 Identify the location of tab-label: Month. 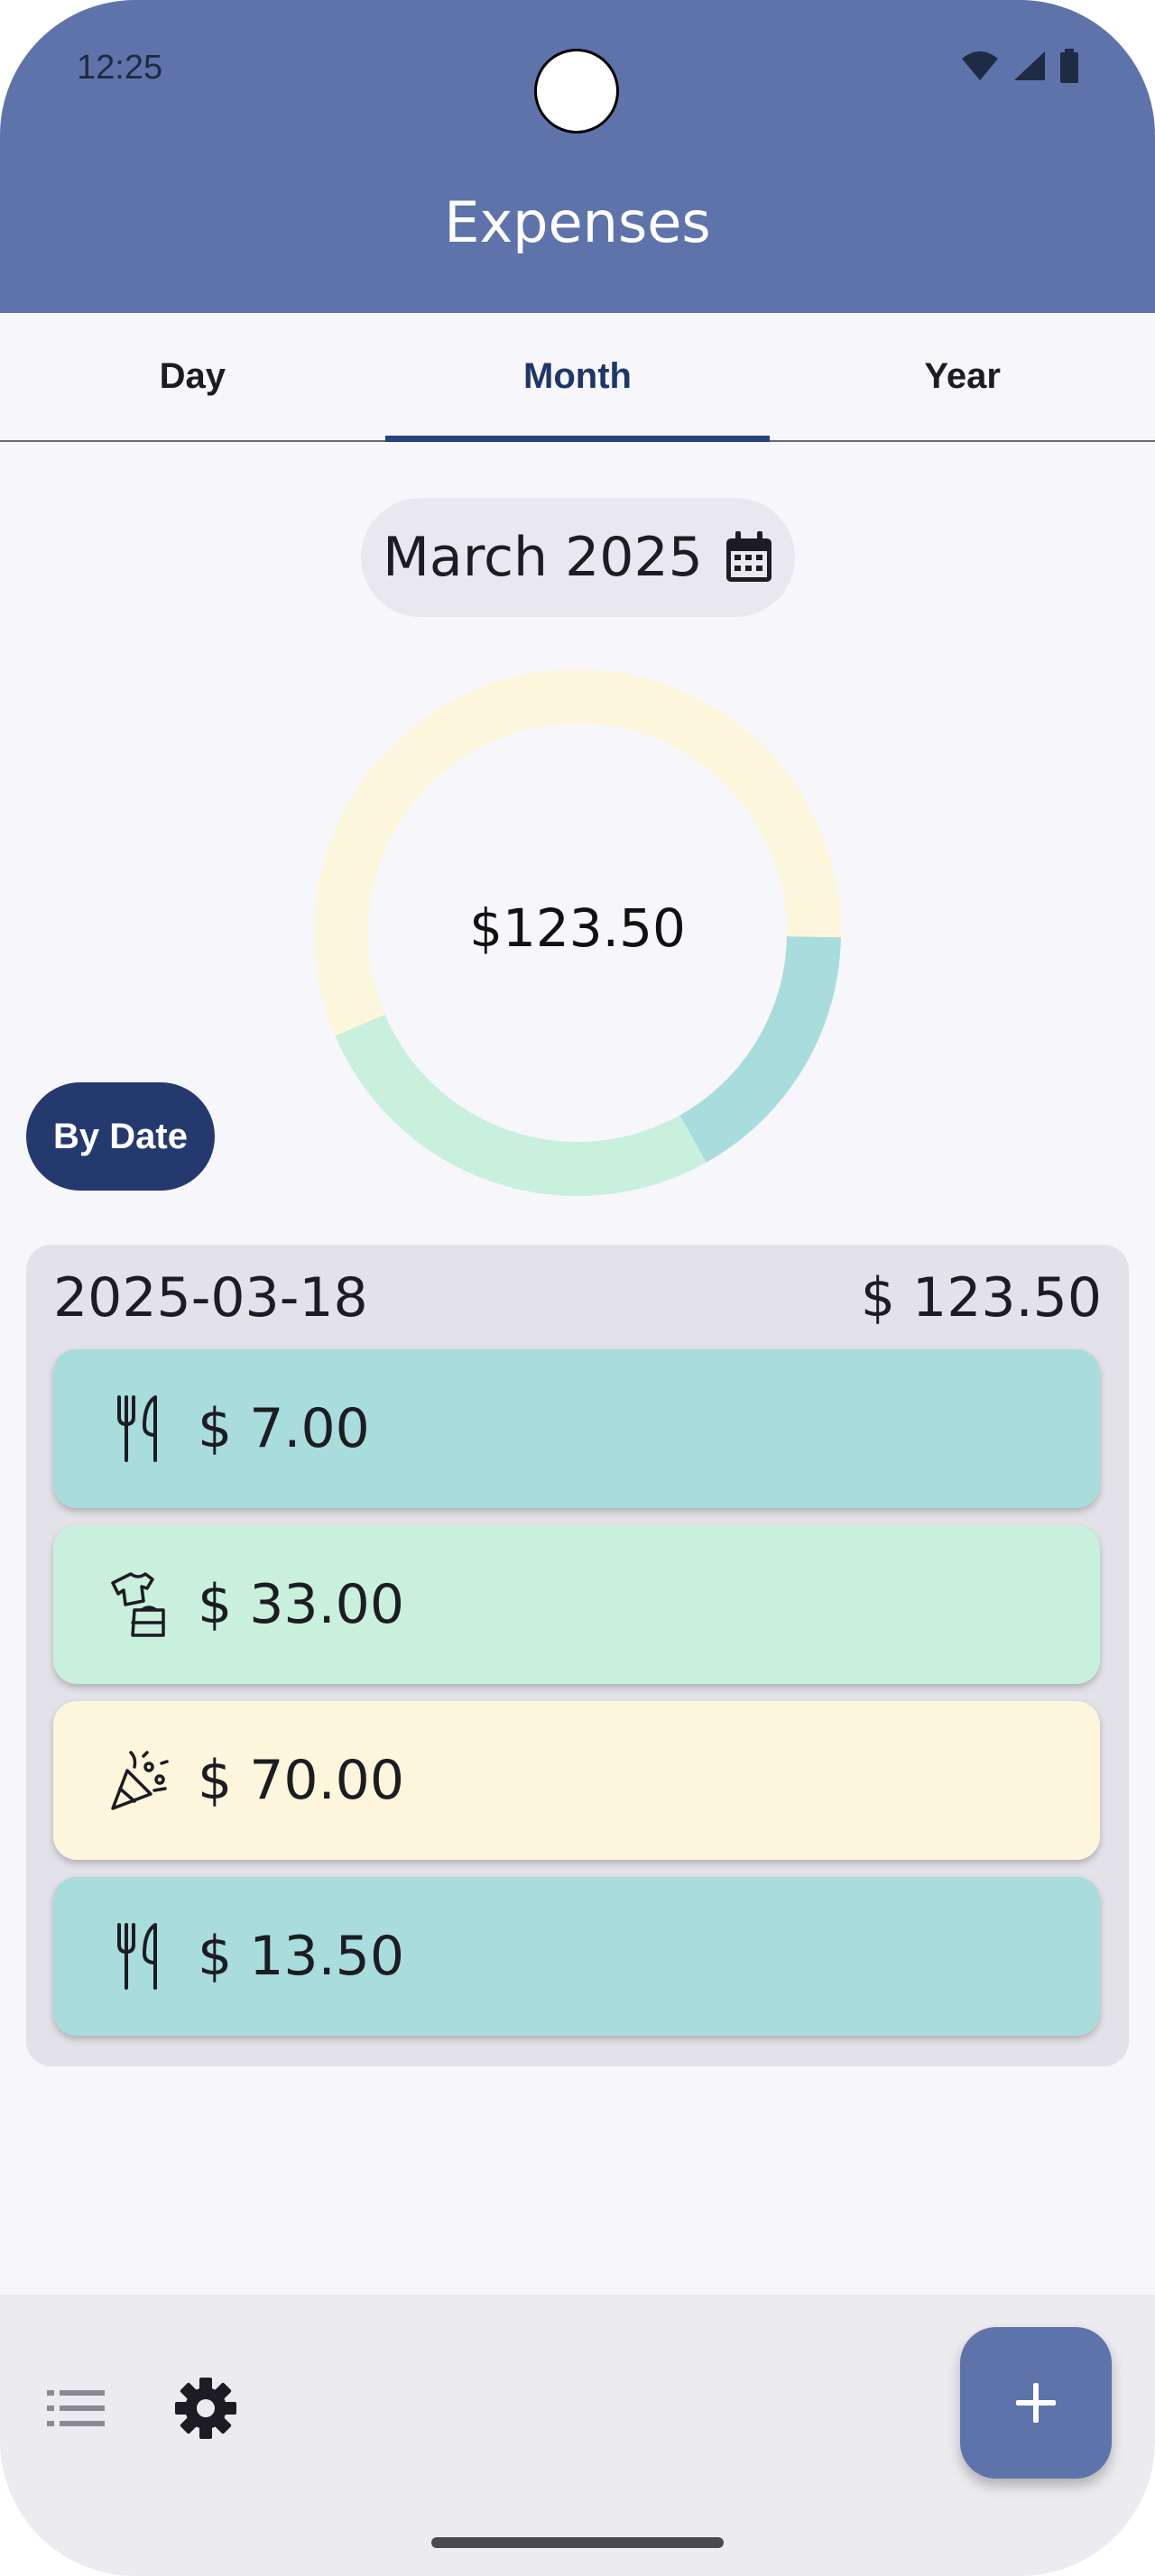
(577, 376).